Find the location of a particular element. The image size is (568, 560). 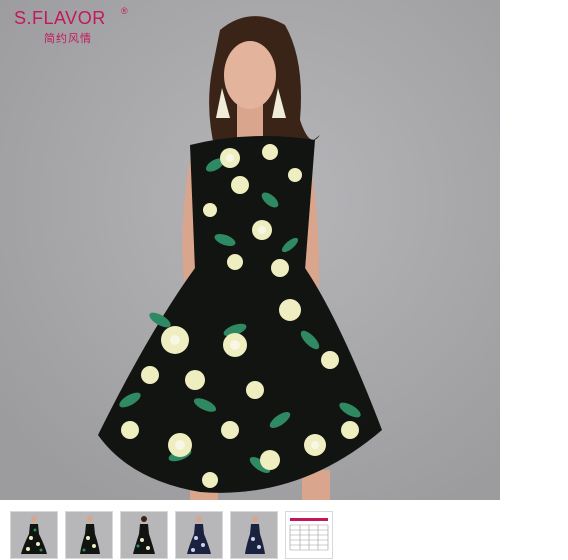

thumb-green-floral-front is located at coordinates (34, 535).